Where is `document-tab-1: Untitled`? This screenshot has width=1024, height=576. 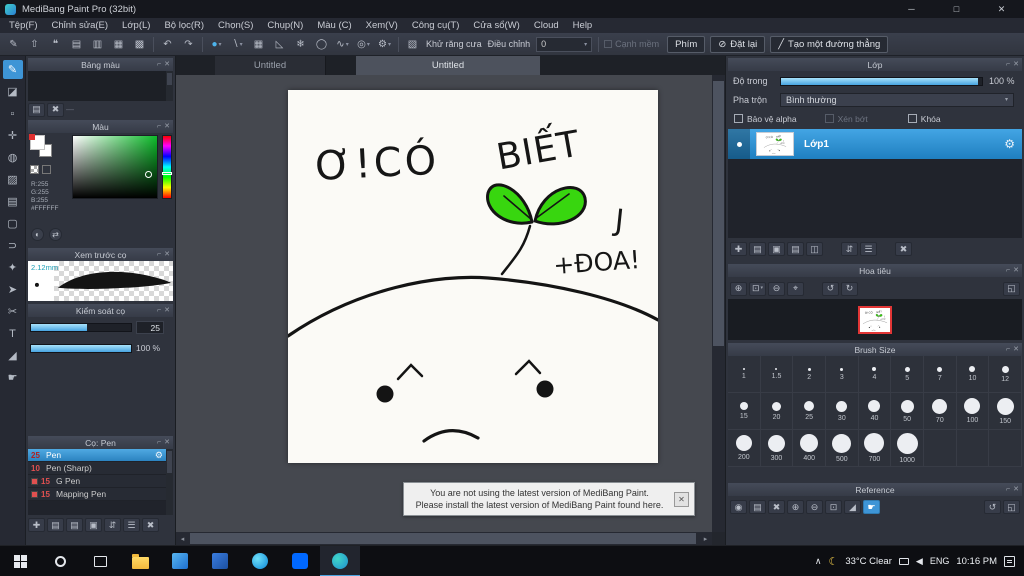
document-tab-1: Untitled is located at coordinates (270, 65).